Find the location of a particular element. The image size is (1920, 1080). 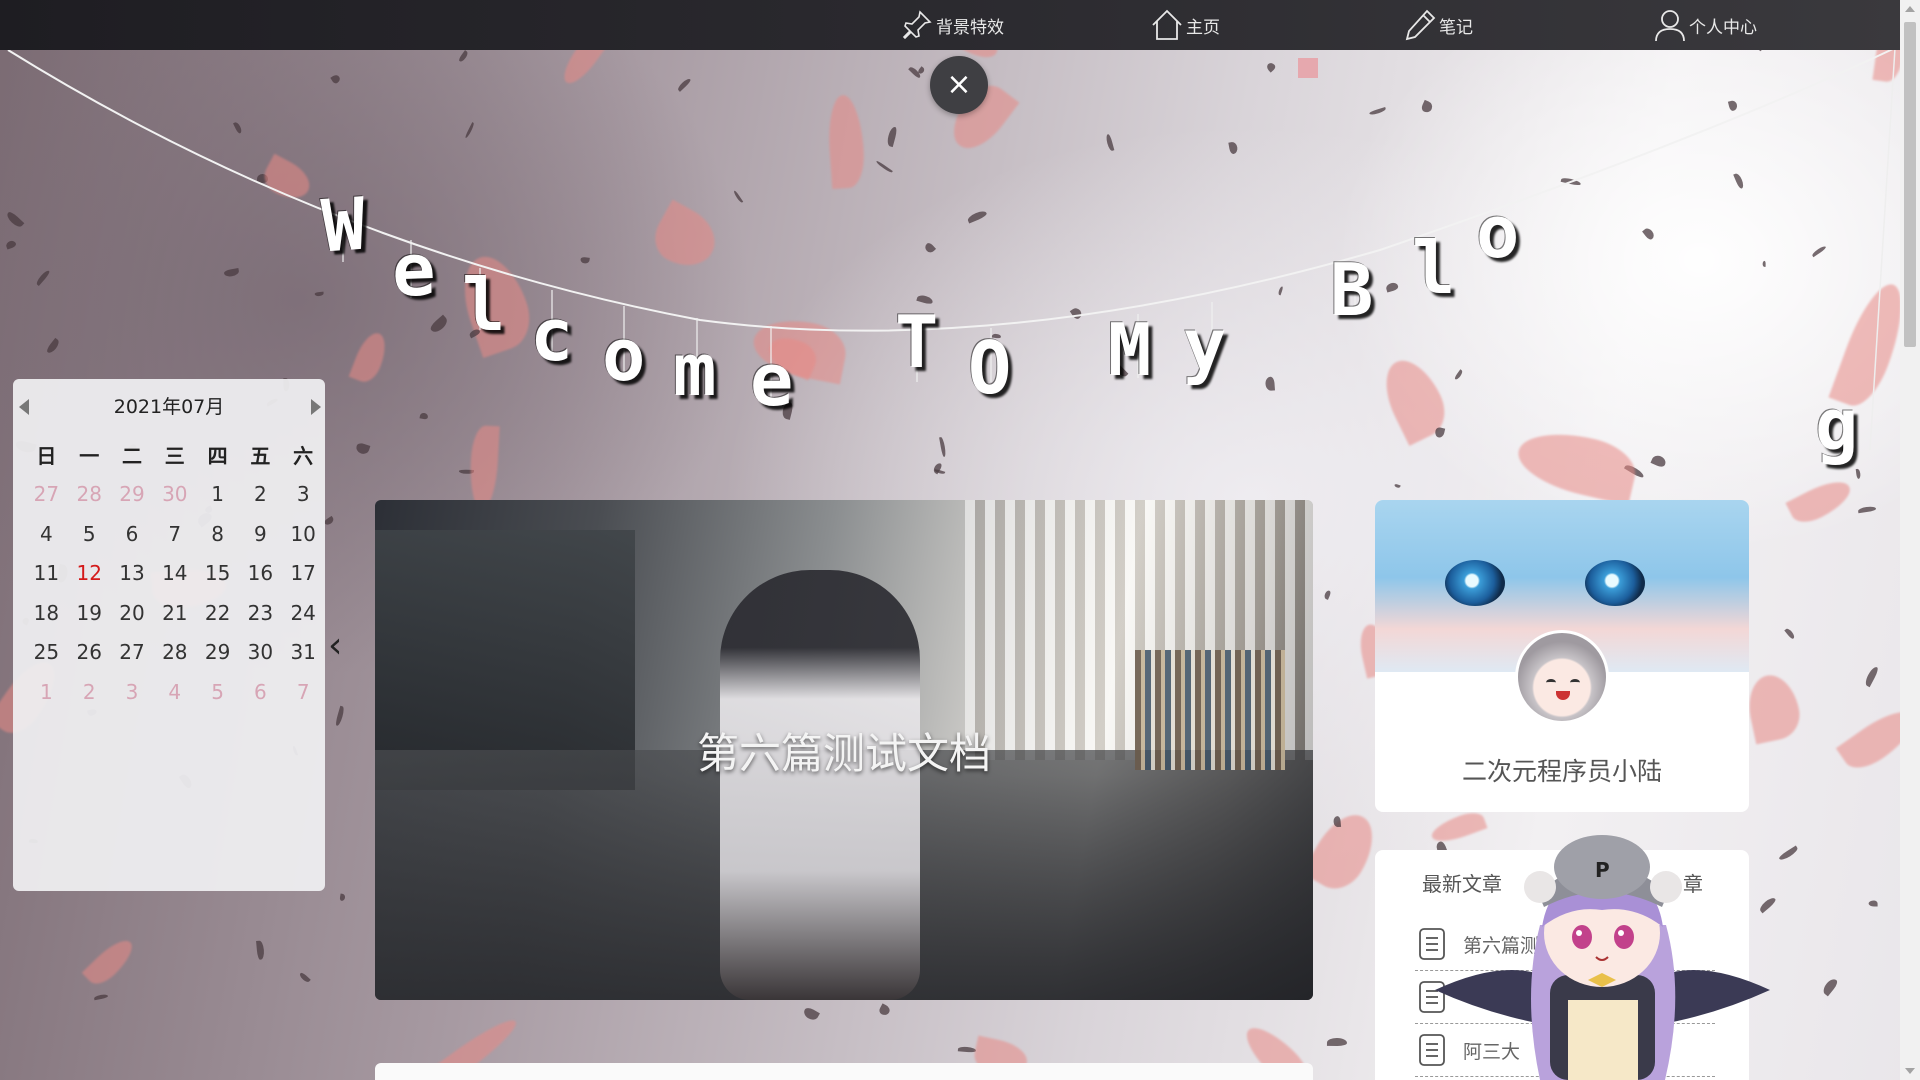

calendar-week-row: 11 12 13 14 15 16 17 is located at coordinates (175, 574).